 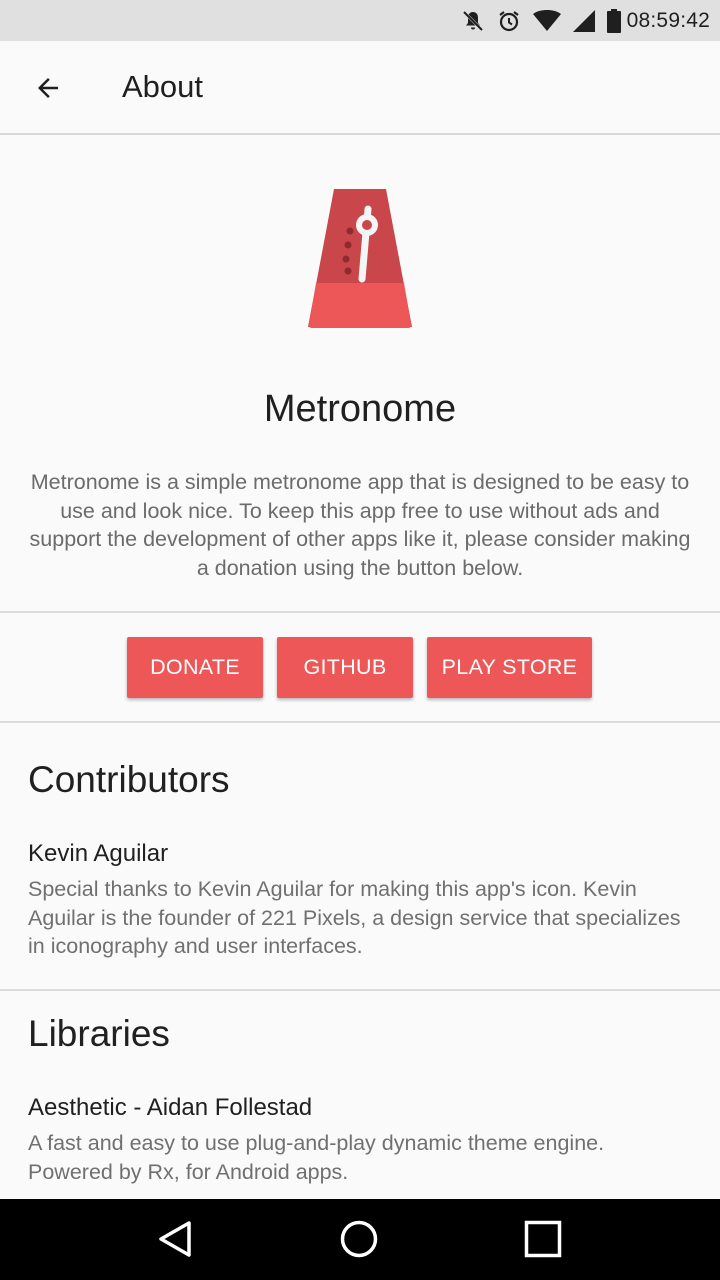 What do you see at coordinates (360, 88) in the screenshot?
I see `app-bar: About` at bounding box center [360, 88].